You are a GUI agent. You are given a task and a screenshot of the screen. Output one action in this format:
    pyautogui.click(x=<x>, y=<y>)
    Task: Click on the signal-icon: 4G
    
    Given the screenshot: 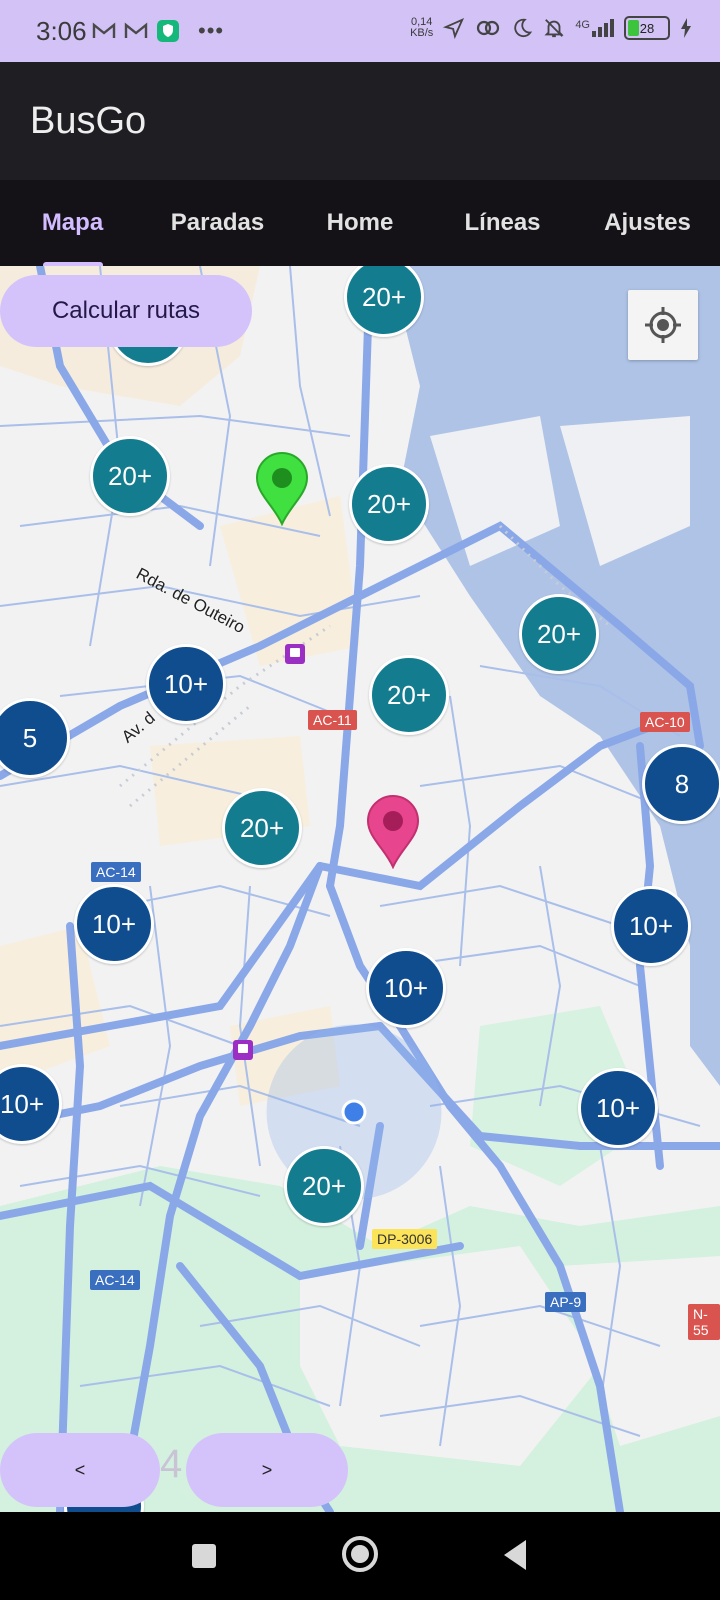 What is the action you would take?
    pyautogui.click(x=594, y=28)
    